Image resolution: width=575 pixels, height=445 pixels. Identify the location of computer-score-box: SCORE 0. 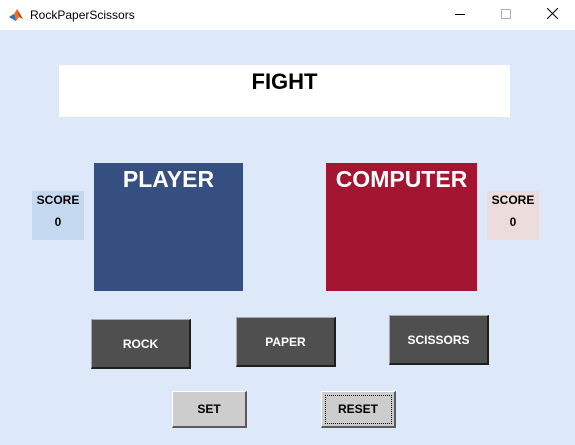
(513, 215).